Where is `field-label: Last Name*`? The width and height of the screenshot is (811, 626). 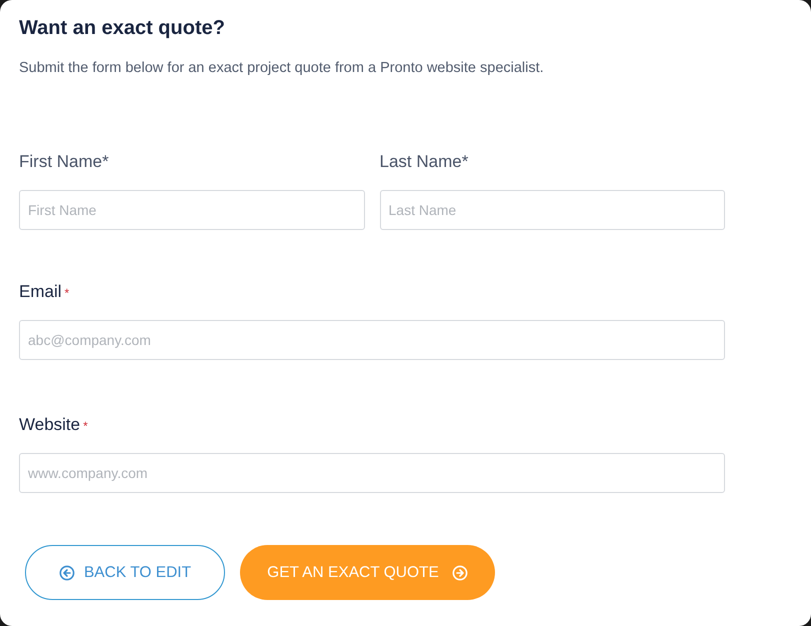 field-label: Last Name* is located at coordinates (424, 162).